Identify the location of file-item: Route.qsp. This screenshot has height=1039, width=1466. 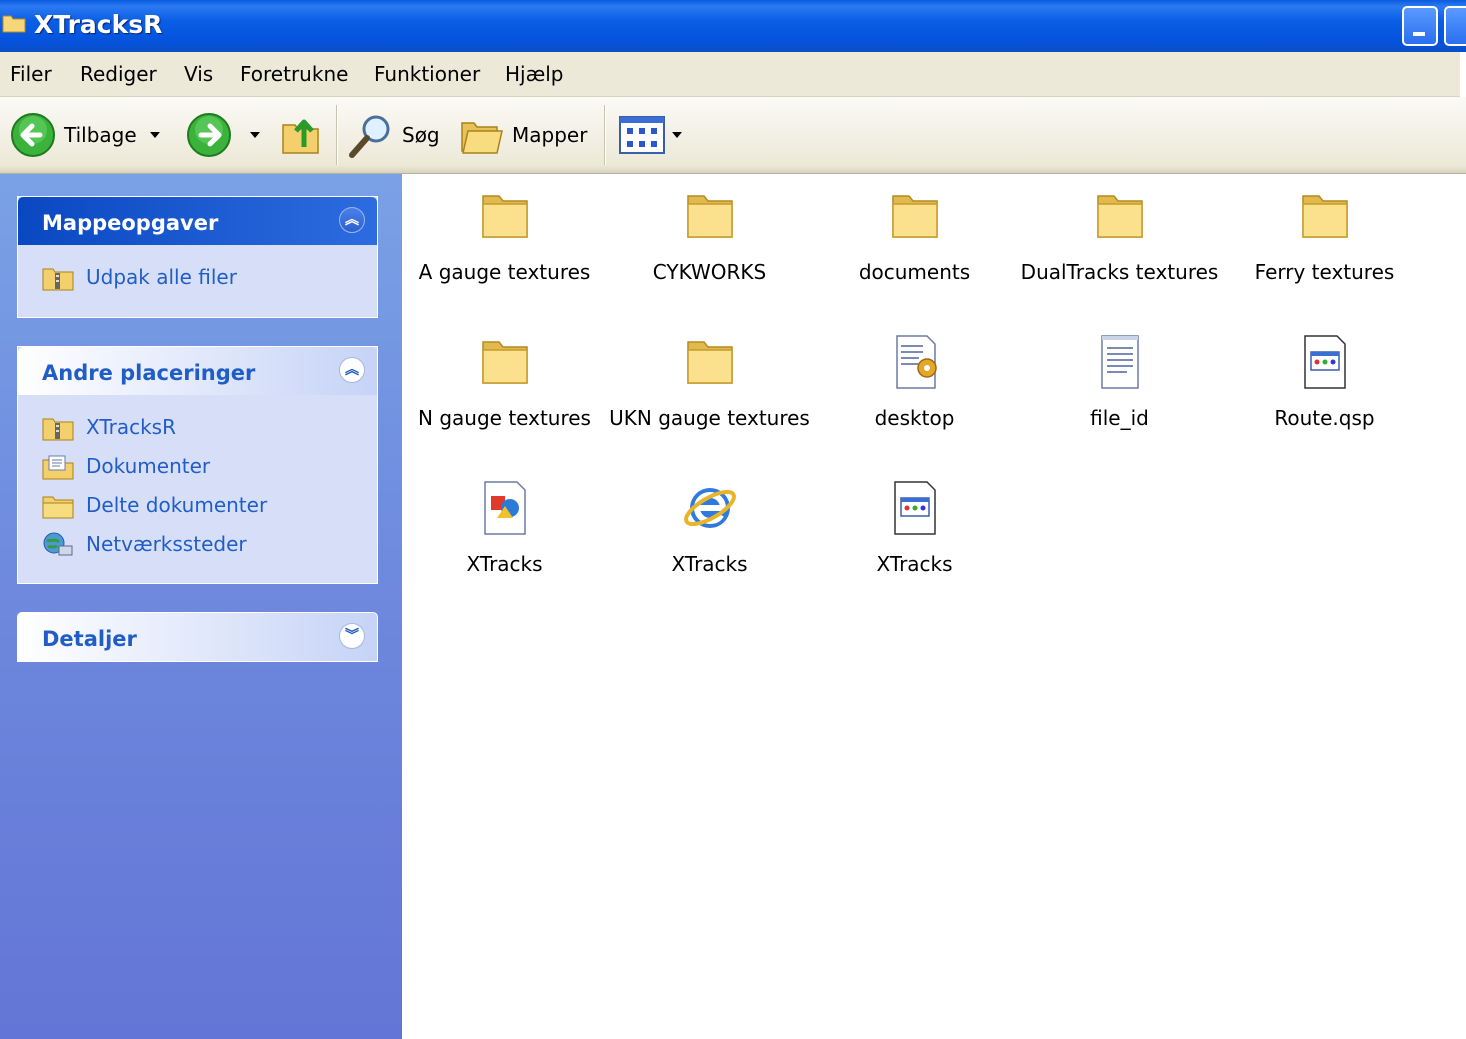
(1324, 381).